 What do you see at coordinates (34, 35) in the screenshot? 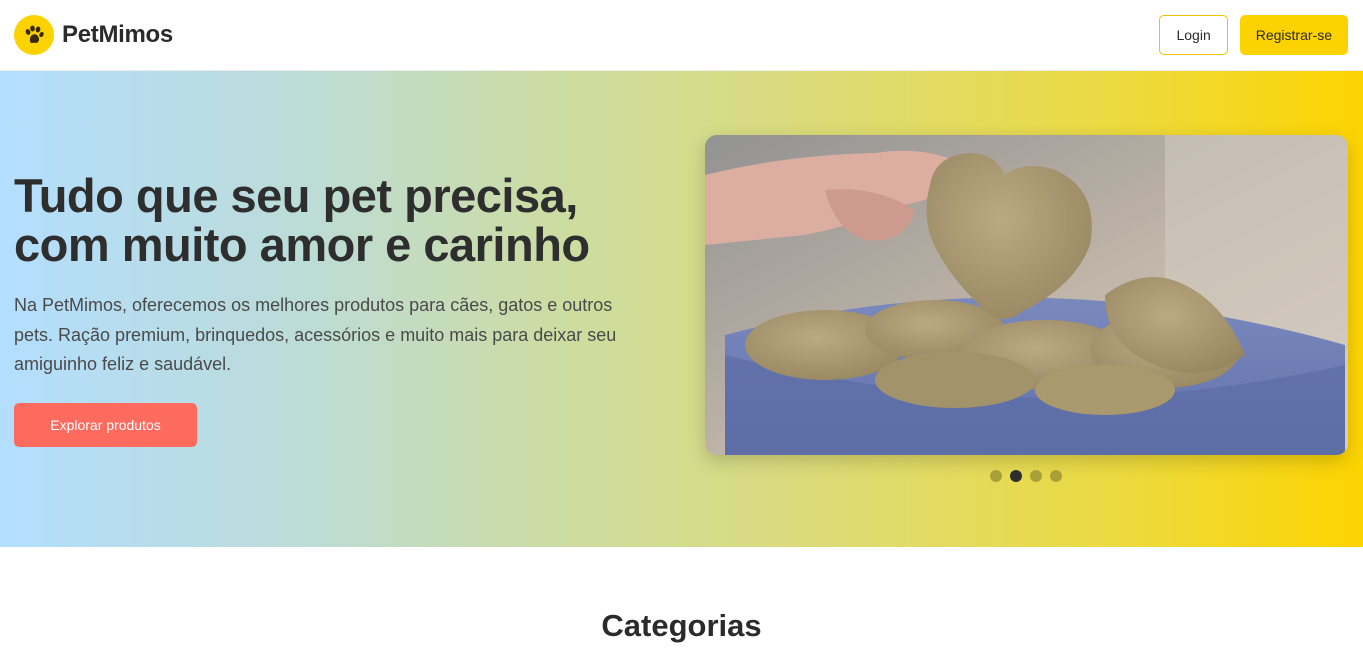
I see `paw-icon` at bounding box center [34, 35].